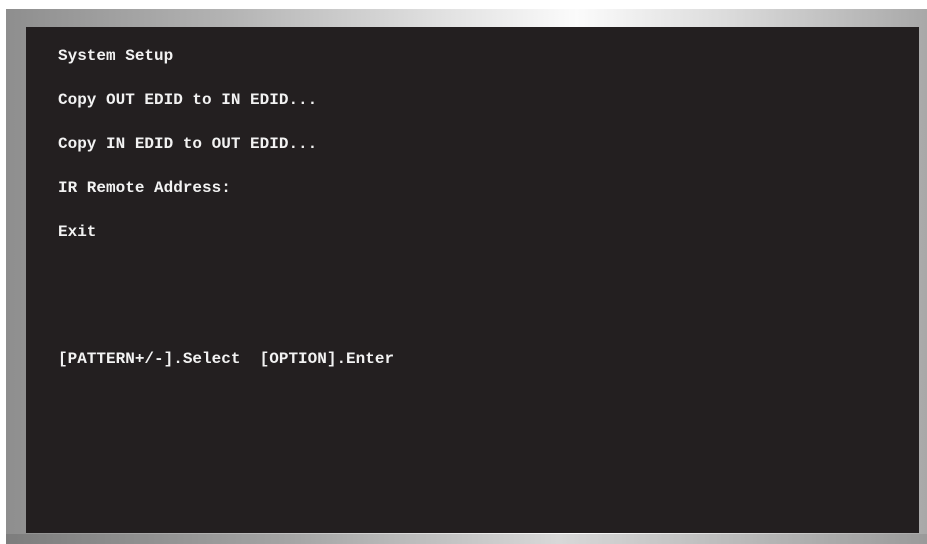  Describe the element at coordinates (187, 67) in the screenshot. I see `menu-item-system-setup: System Setup` at that location.